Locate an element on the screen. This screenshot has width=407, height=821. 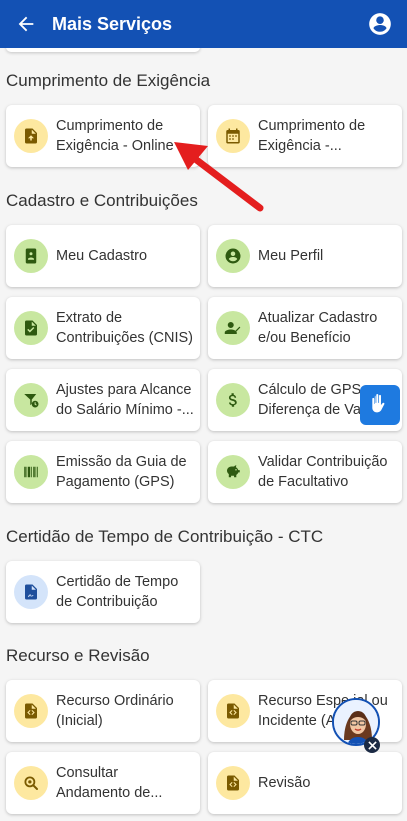
account-icon is located at coordinates (233, 256).